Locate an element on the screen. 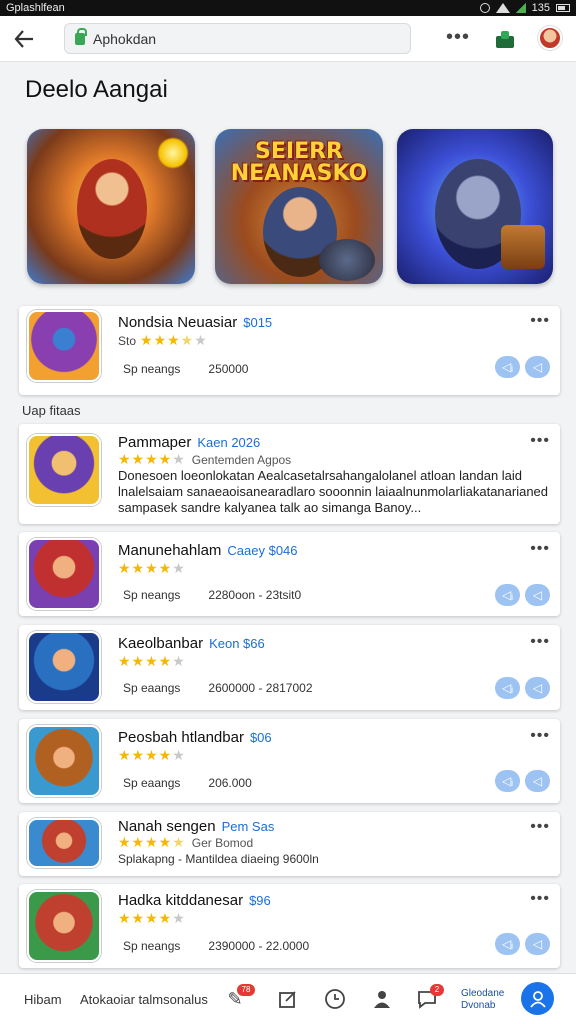 Image resolution: width=576 pixels, height=1024 pixels. app-price: Kaen 2026 is located at coordinates (229, 442).